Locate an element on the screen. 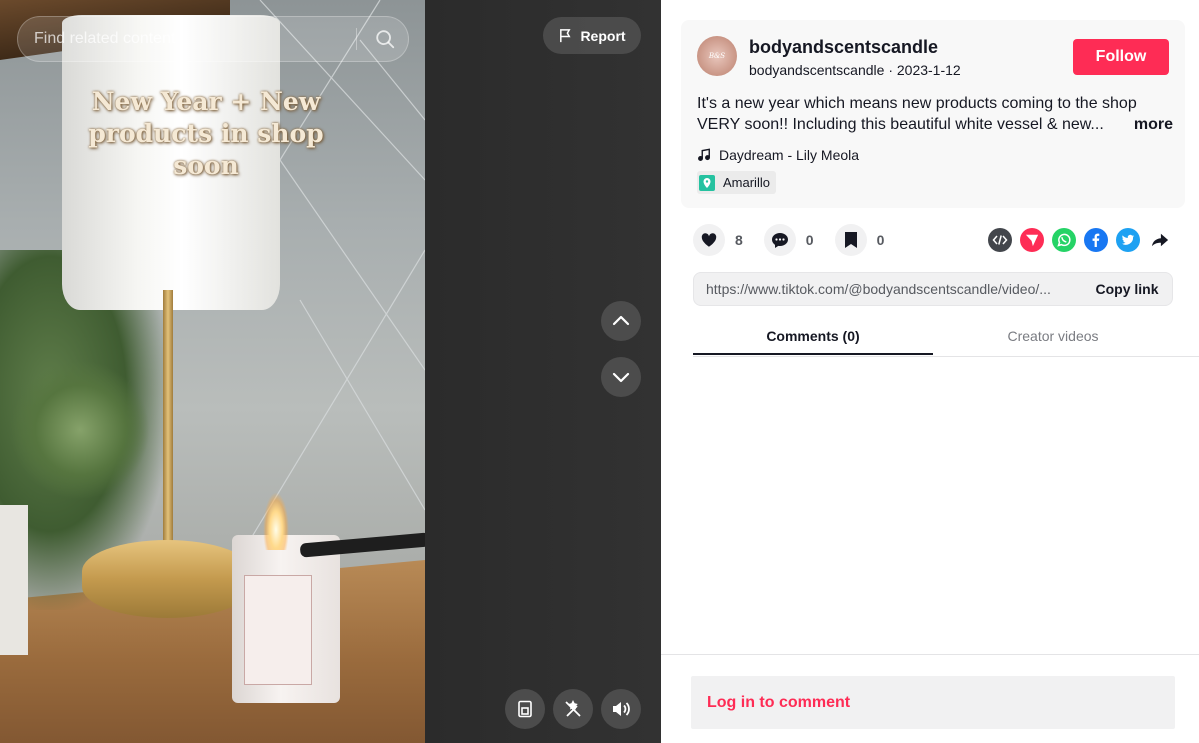 Image resolution: width=1199 pixels, height=743 pixels. save-action: 0 is located at coordinates (859, 240).